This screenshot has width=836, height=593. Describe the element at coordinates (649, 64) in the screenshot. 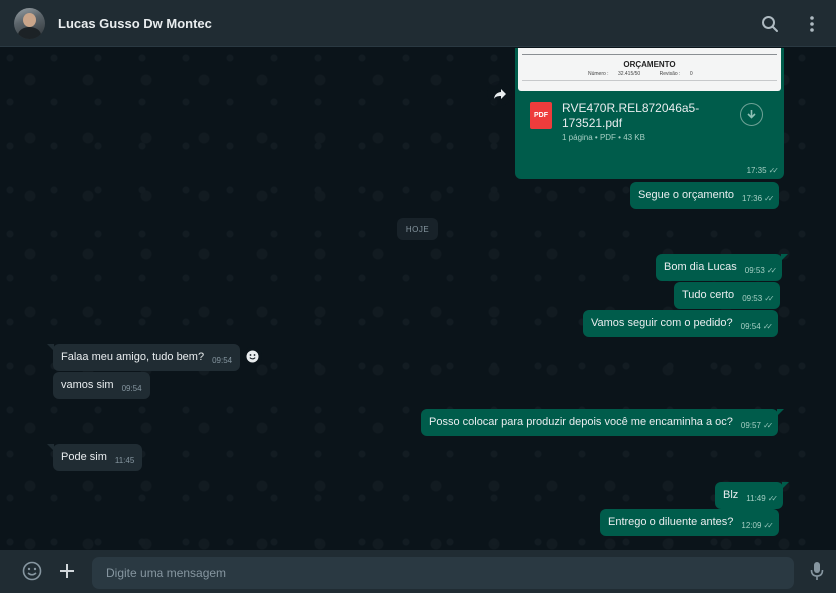

I see `preview-title: ORÇAMENTO` at that location.